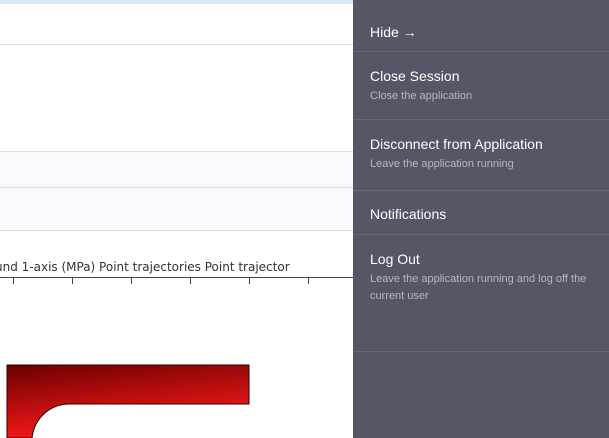 This screenshot has width=609, height=438. I want to click on menu-item-title: Notifications, so click(408, 214).